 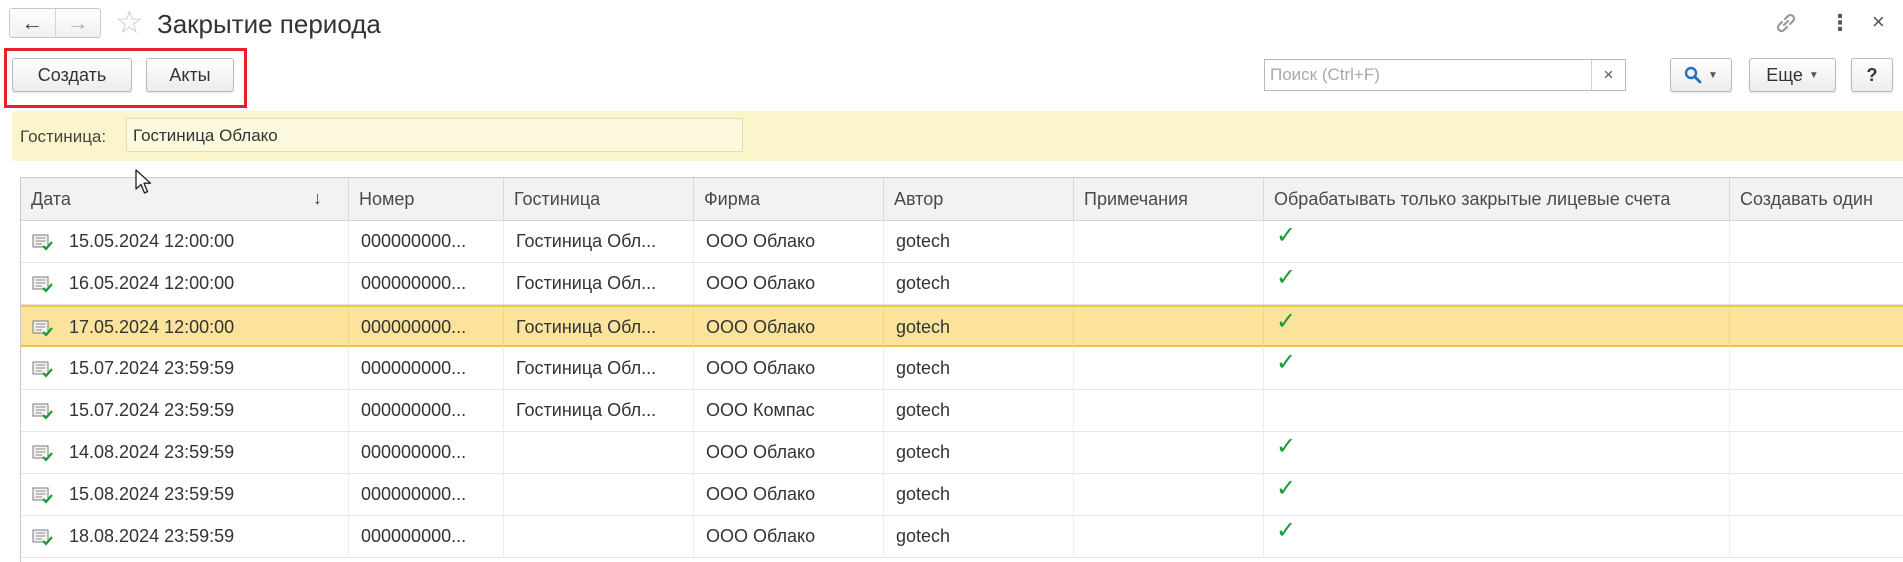 What do you see at coordinates (1693, 75) in the screenshot?
I see `magnifier-icon` at bounding box center [1693, 75].